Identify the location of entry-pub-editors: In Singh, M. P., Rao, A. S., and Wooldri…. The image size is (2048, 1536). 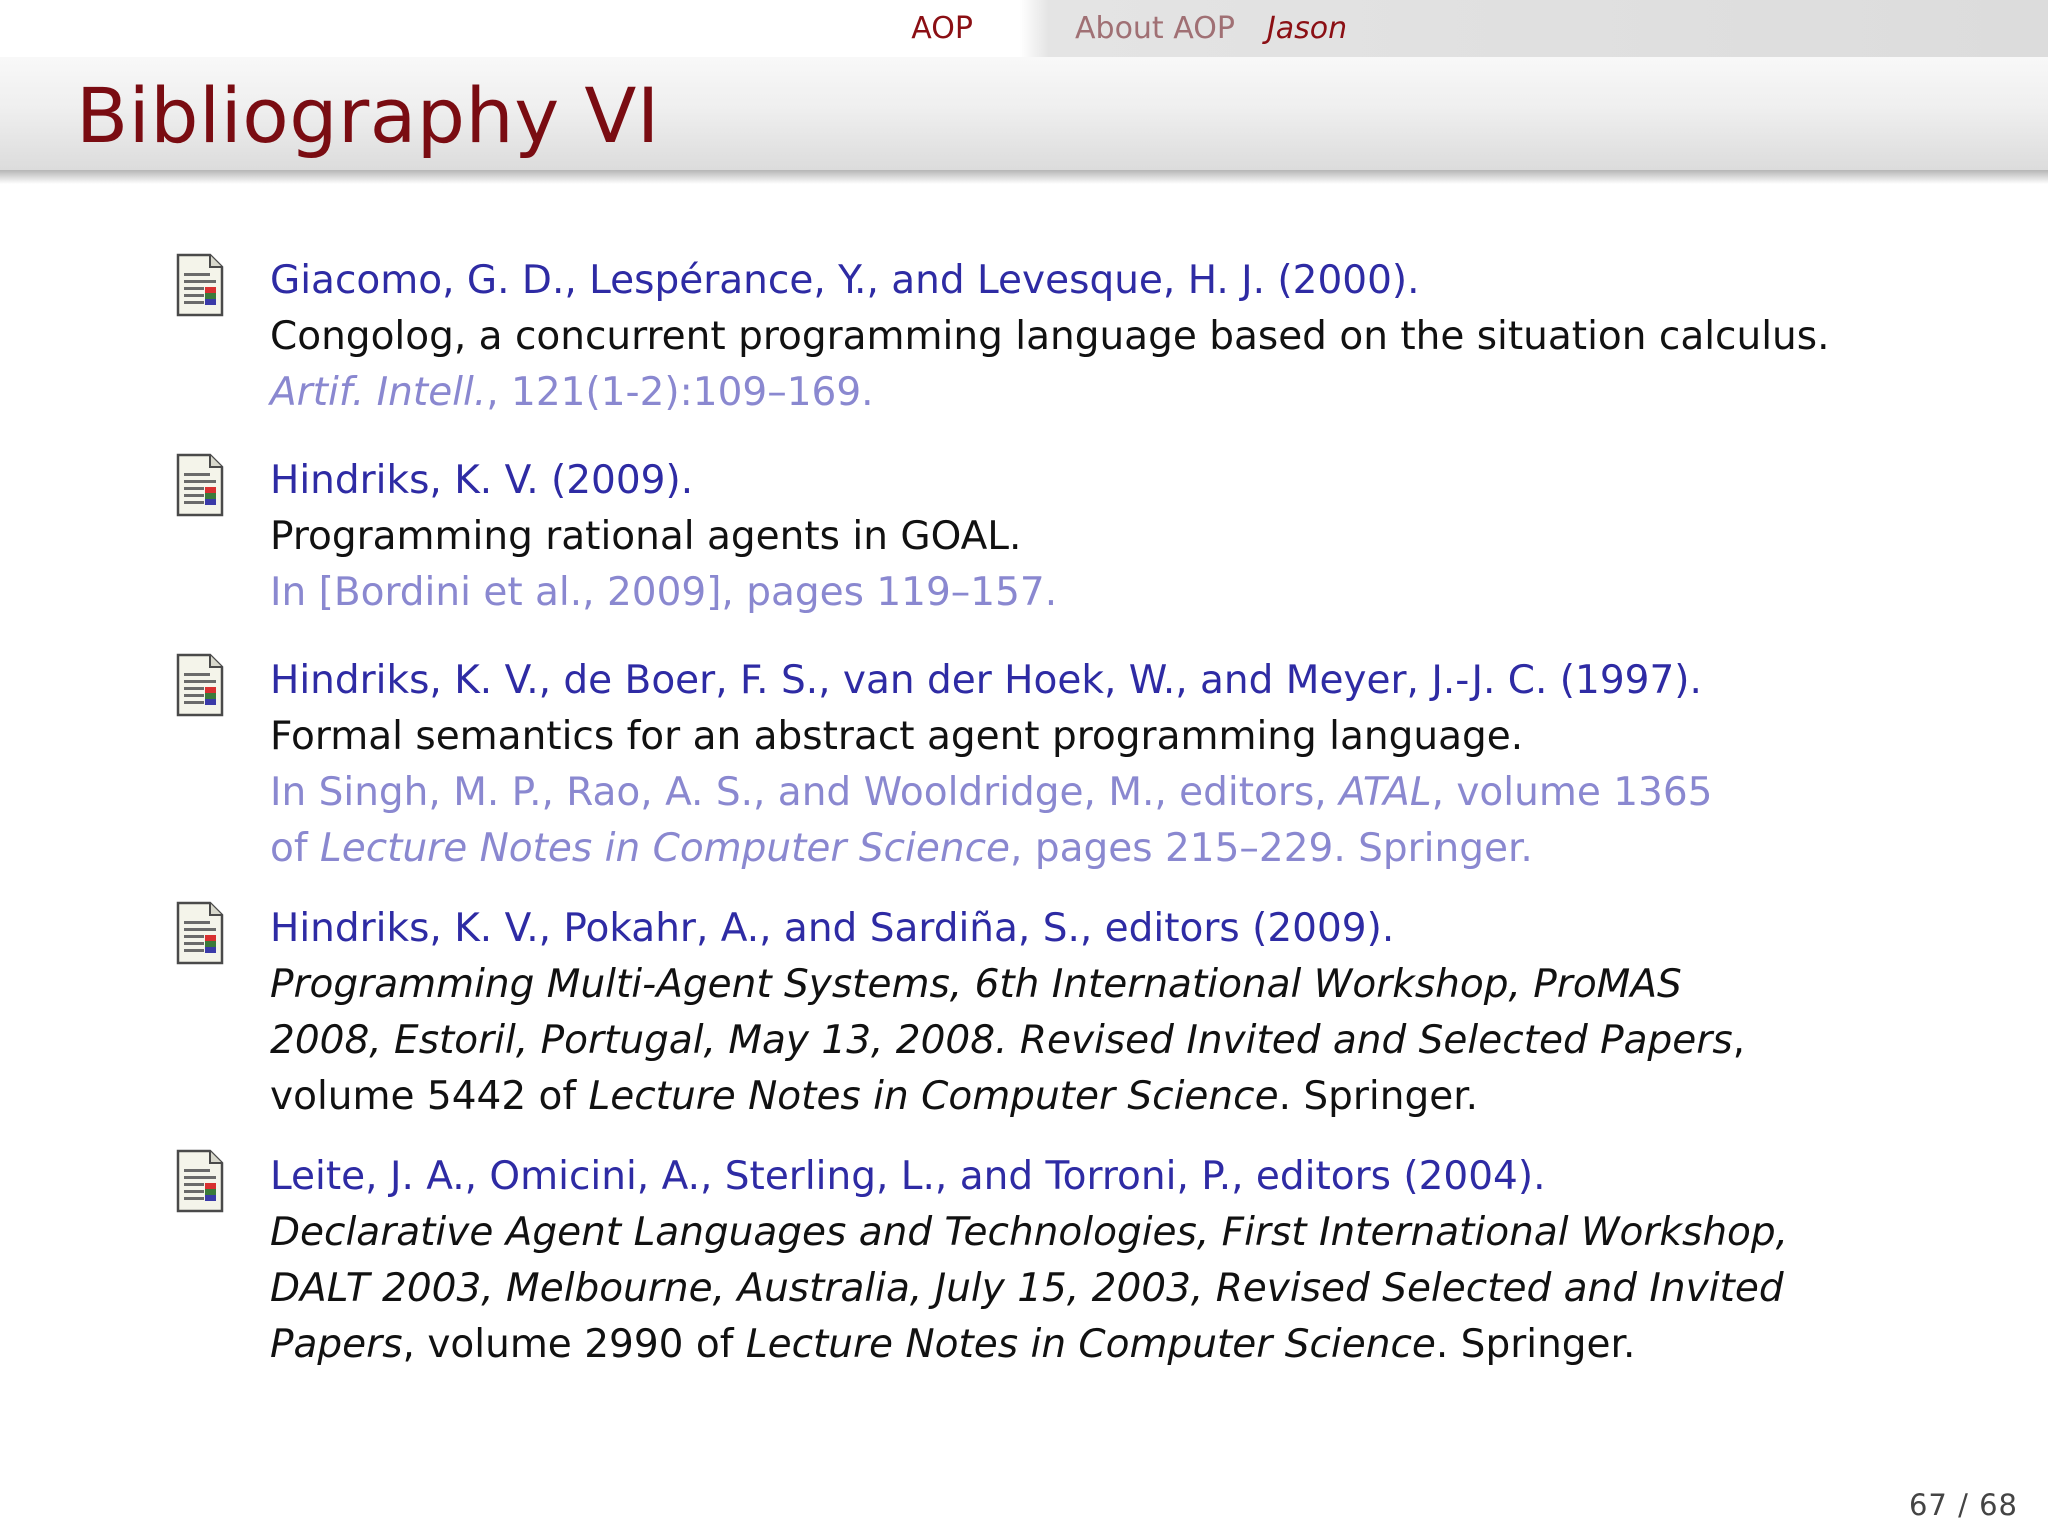
(805, 792).